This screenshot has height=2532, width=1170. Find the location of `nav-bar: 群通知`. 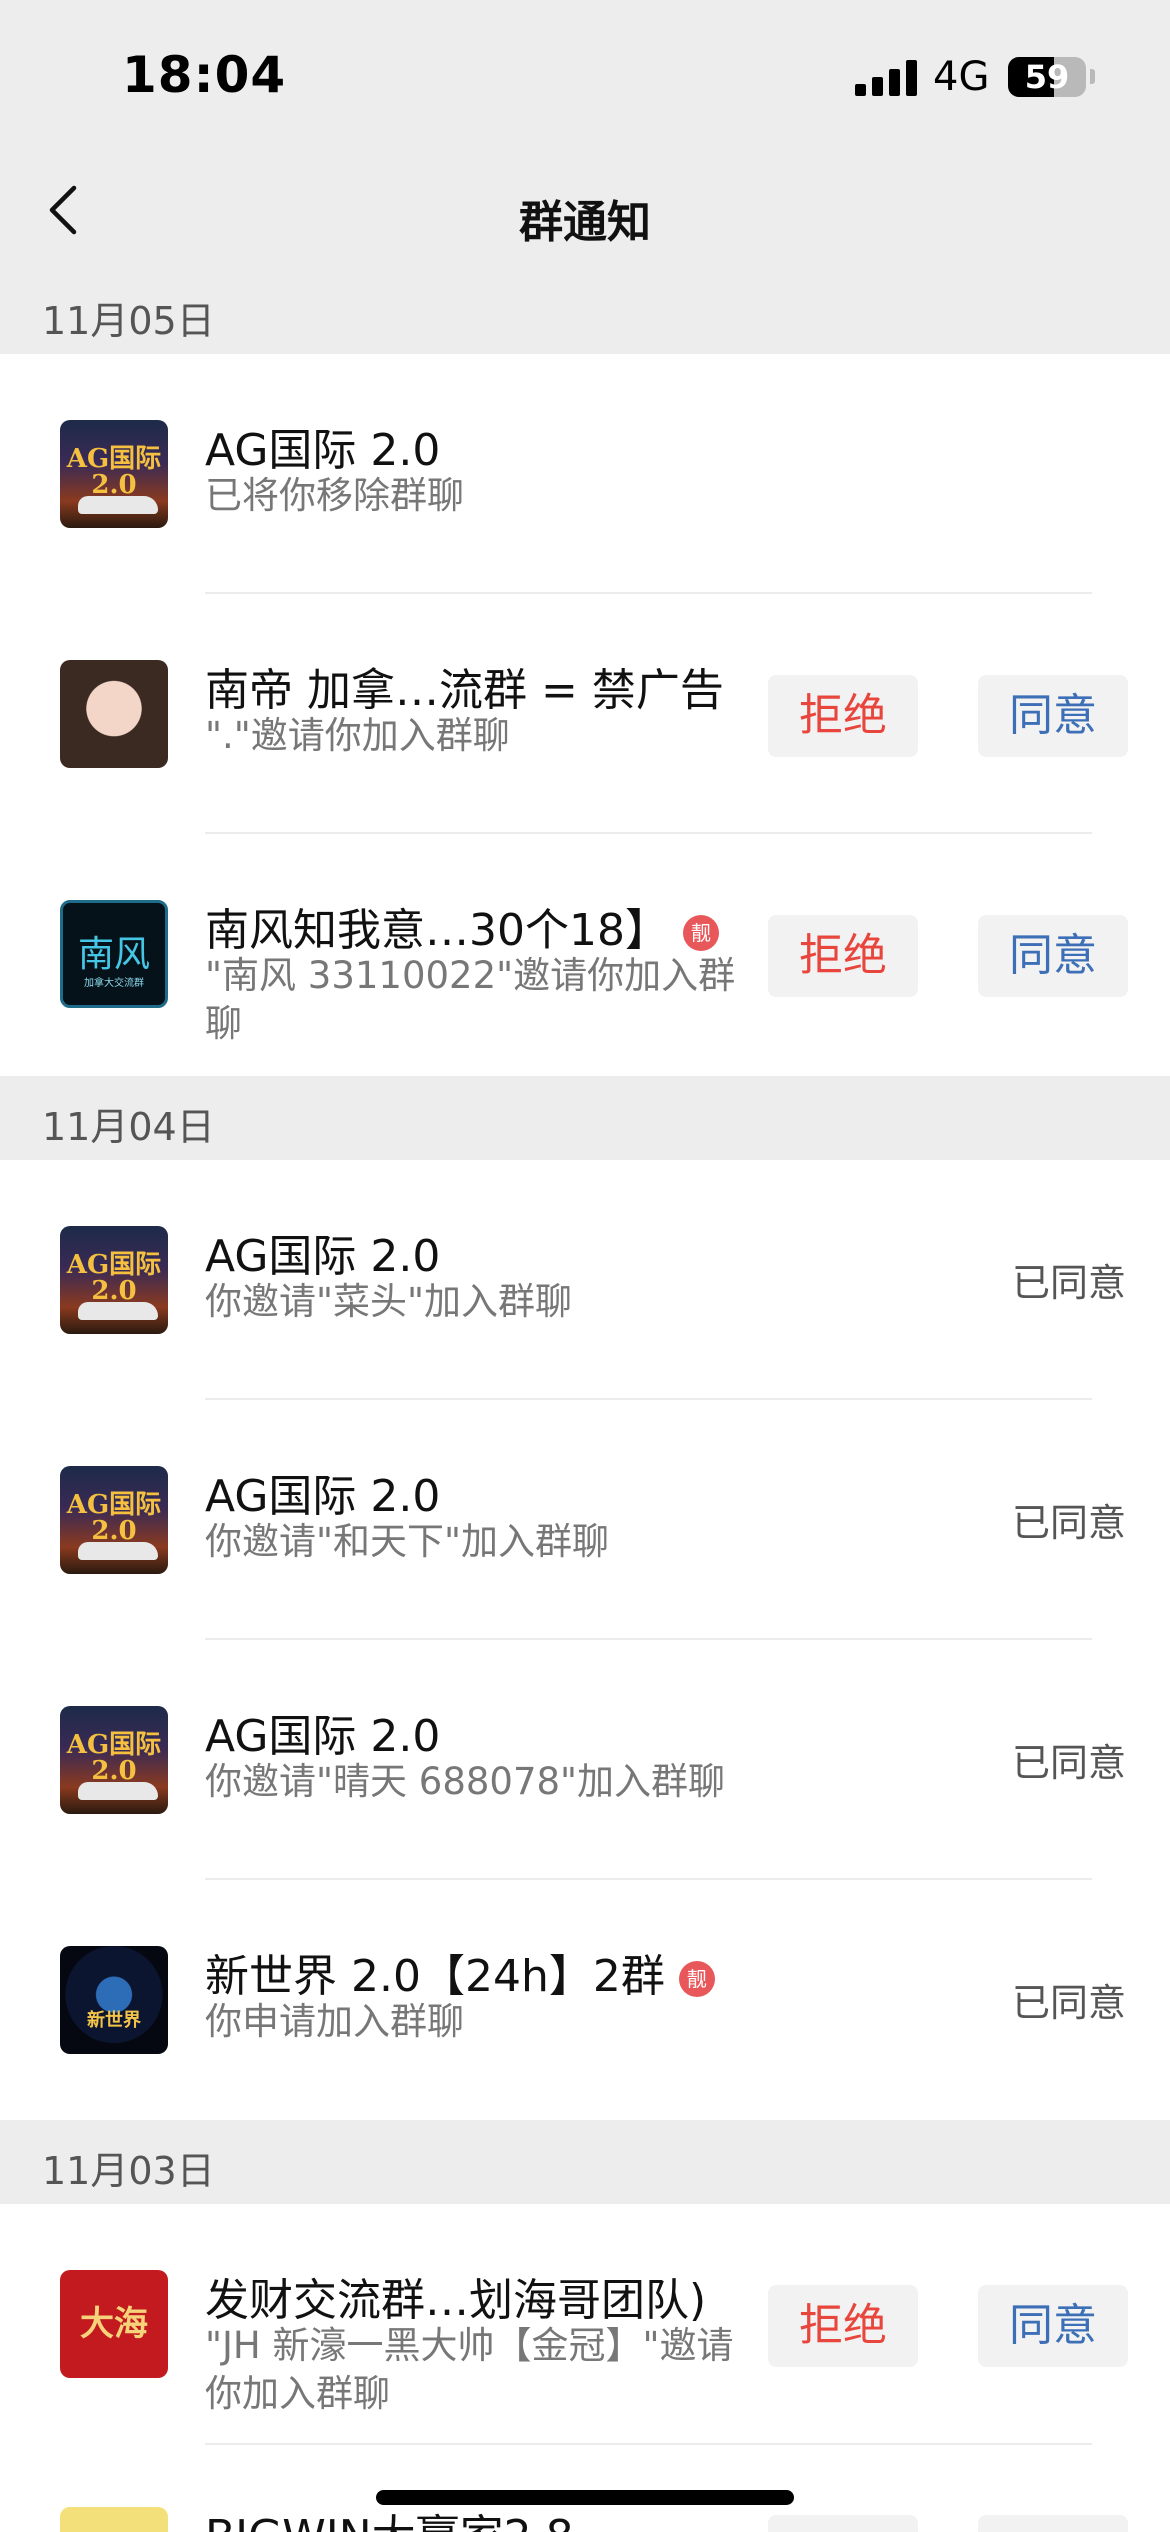

nav-bar: 群通知 is located at coordinates (585, 210).